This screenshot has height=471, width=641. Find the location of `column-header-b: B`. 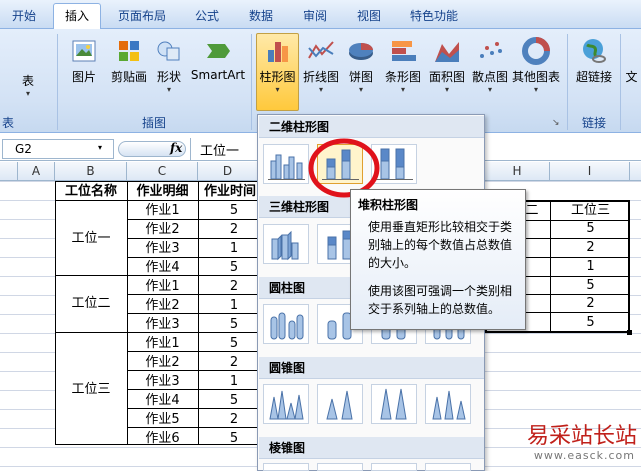

column-header-b: B is located at coordinates (91, 171).